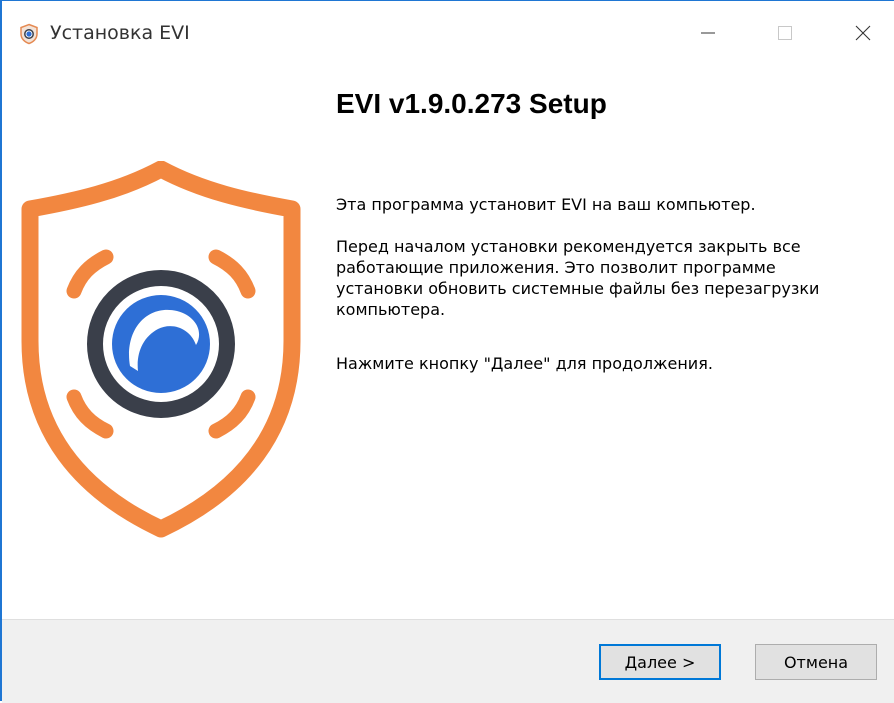  I want to click on close-button, so click(863, 33).